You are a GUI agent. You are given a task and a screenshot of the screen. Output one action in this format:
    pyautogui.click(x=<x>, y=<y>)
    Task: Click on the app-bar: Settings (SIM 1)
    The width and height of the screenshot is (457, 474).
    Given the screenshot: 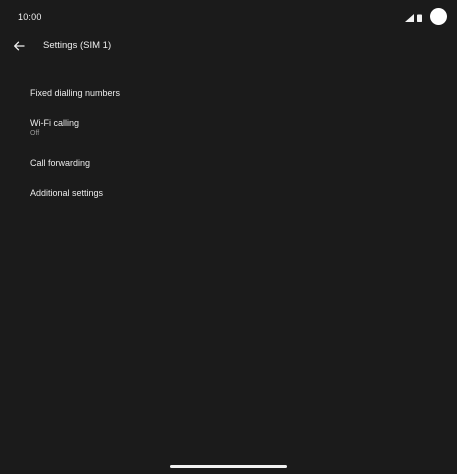 What is the action you would take?
    pyautogui.click(x=228, y=46)
    